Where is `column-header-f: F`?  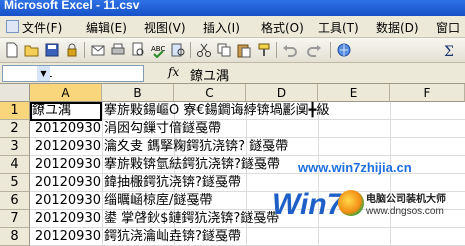
column-header-f: F is located at coordinates (427, 93).